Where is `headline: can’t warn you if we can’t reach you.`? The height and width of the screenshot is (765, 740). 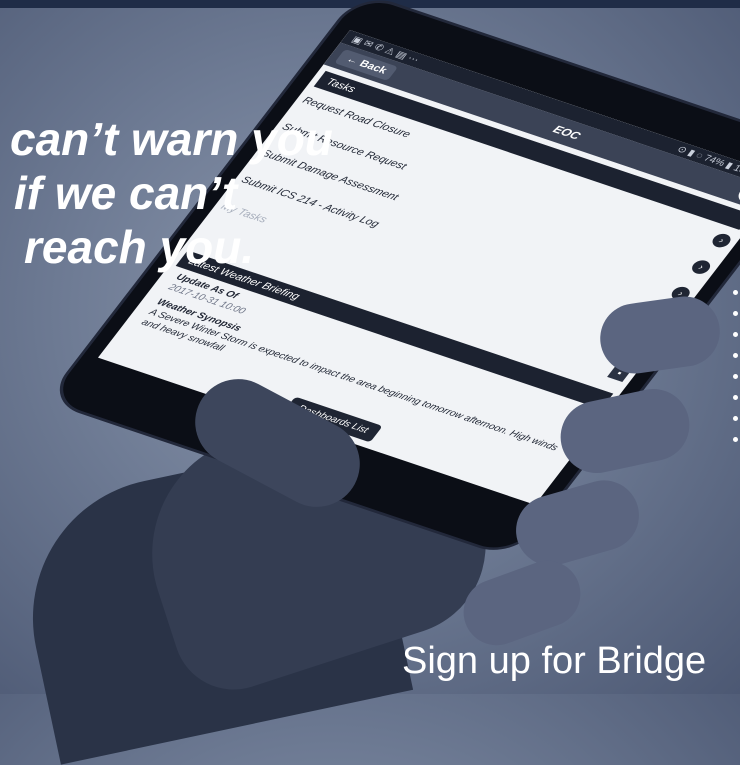 headline: can’t warn you if we can’t reach you. is located at coordinates (210, 193).